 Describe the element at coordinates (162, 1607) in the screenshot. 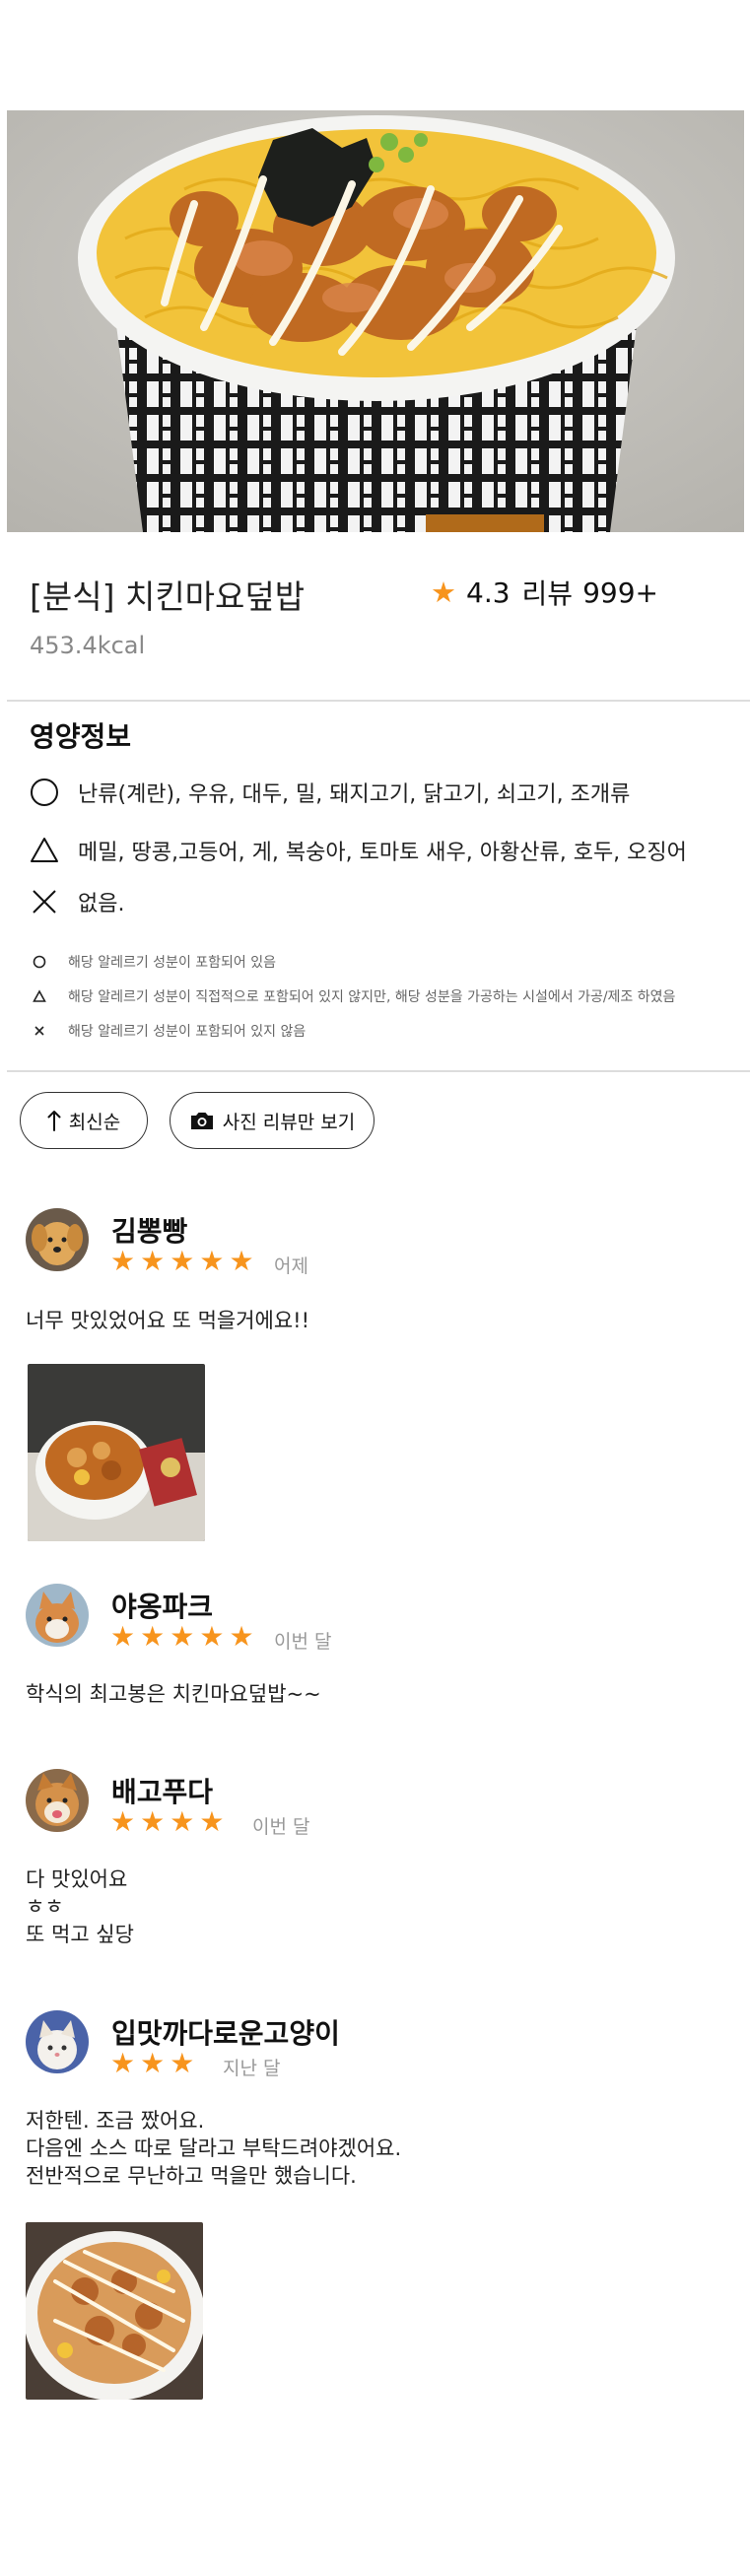

I see `reviewer-name: 야옹파크` at that location.